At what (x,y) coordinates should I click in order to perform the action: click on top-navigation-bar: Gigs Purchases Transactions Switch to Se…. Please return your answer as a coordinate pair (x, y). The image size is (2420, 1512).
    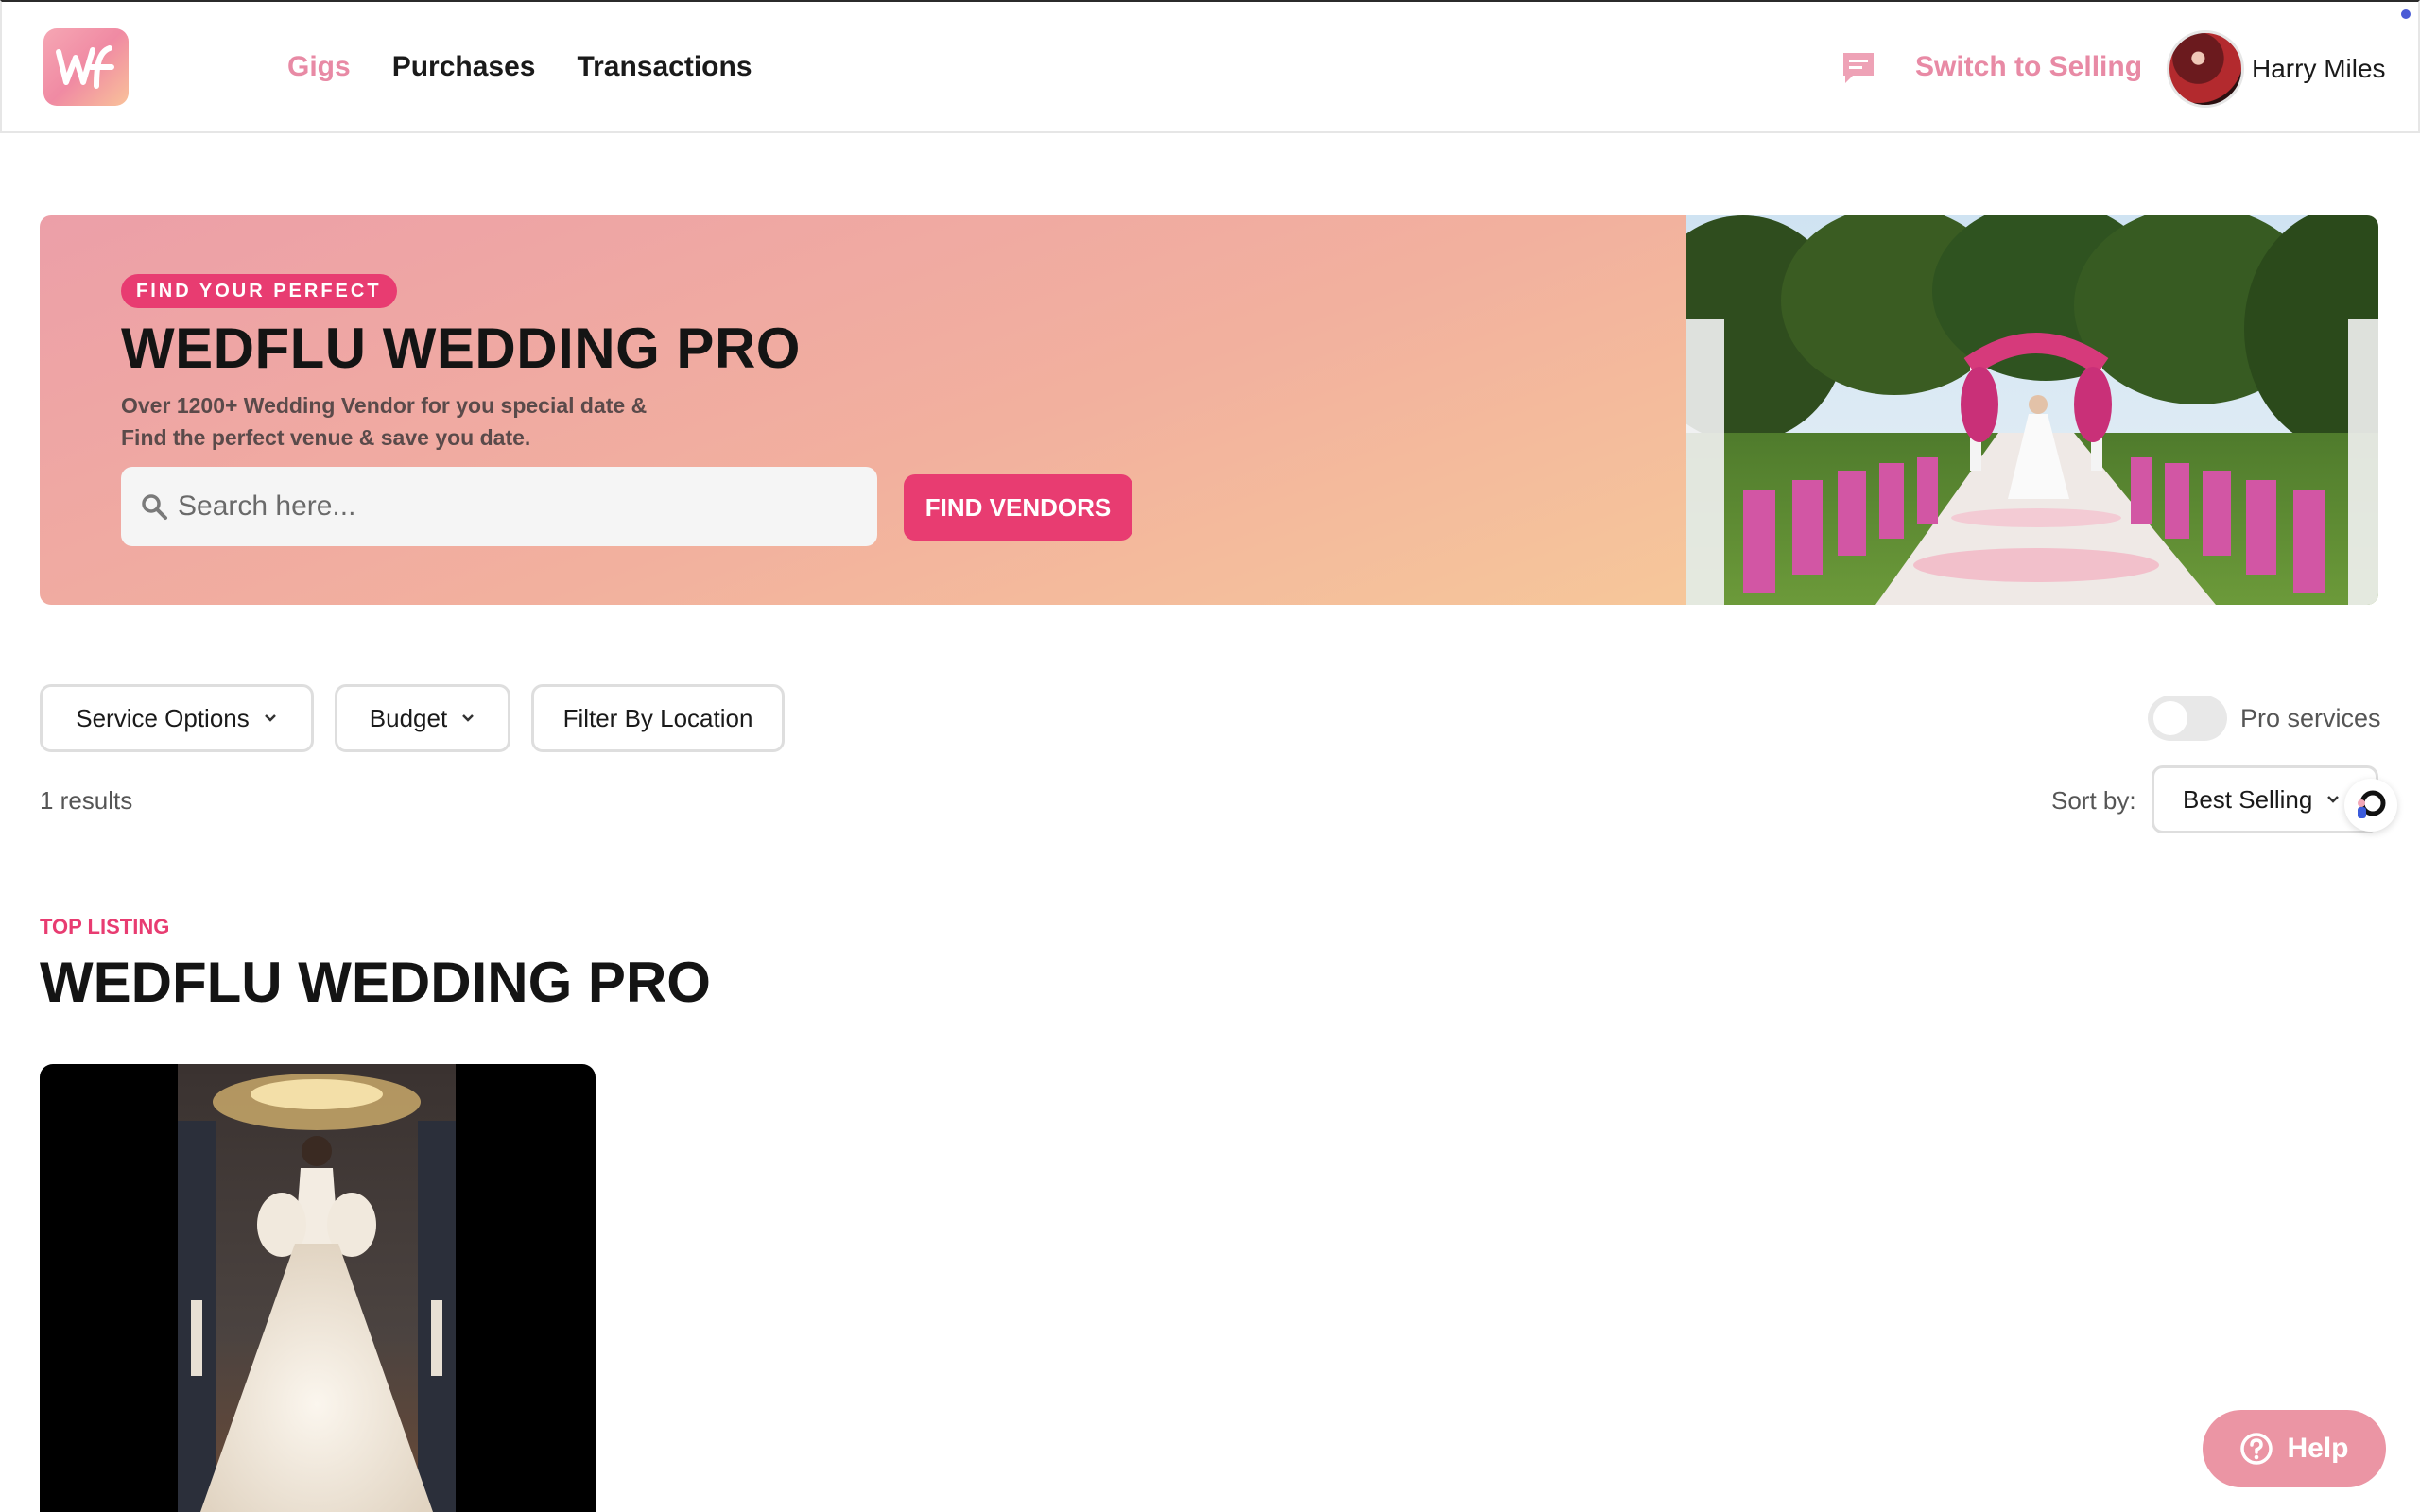
    Looking at the image, I should click on (1210, 66).